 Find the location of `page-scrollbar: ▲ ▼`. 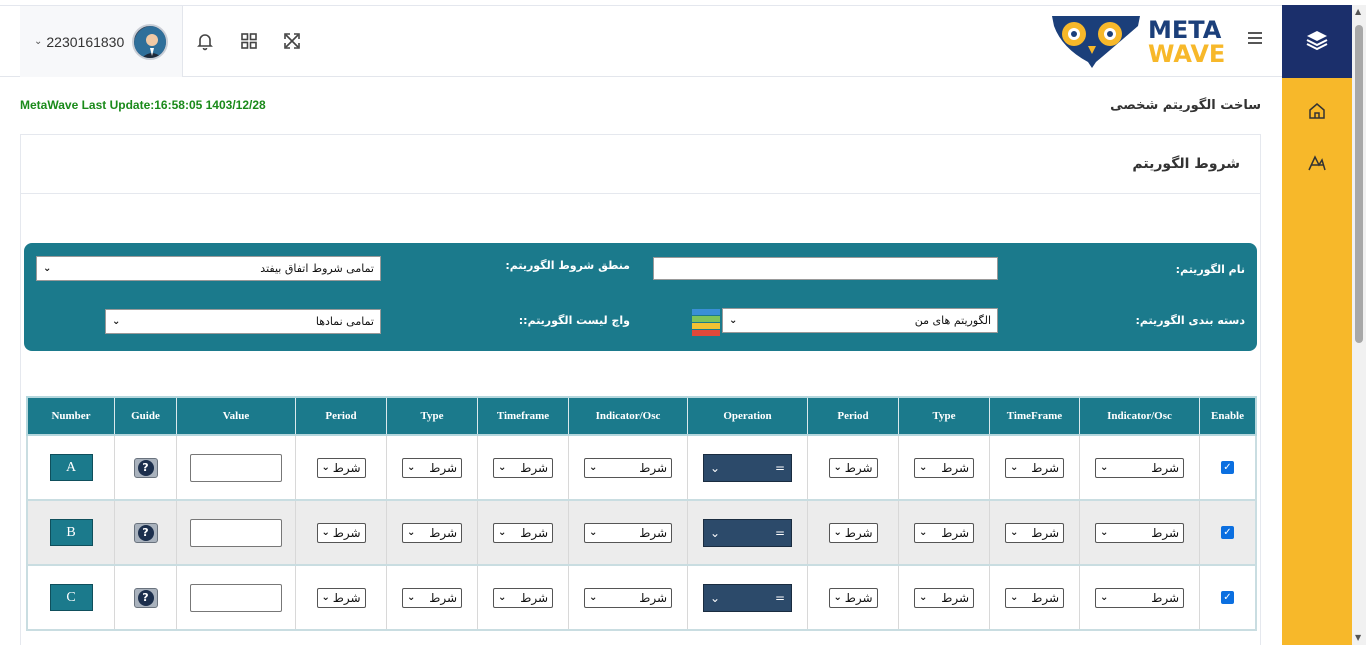

page-scrollbar: ▲ ▼ is located at coordinates (1359, 325).